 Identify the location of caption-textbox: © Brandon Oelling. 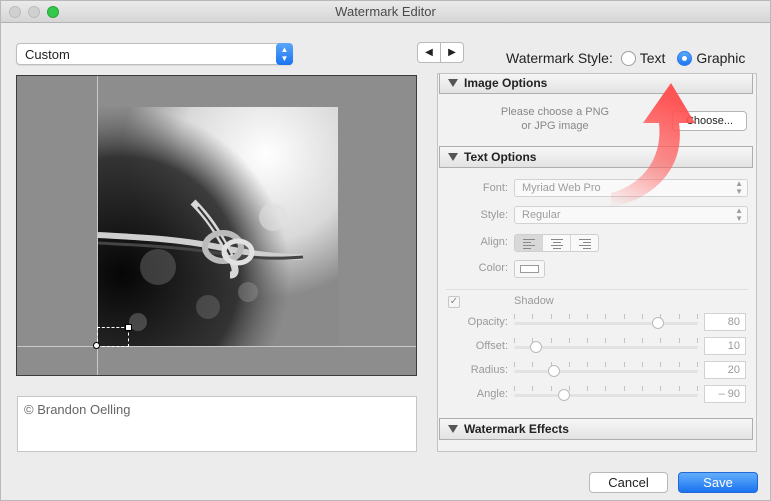
(217, 424).